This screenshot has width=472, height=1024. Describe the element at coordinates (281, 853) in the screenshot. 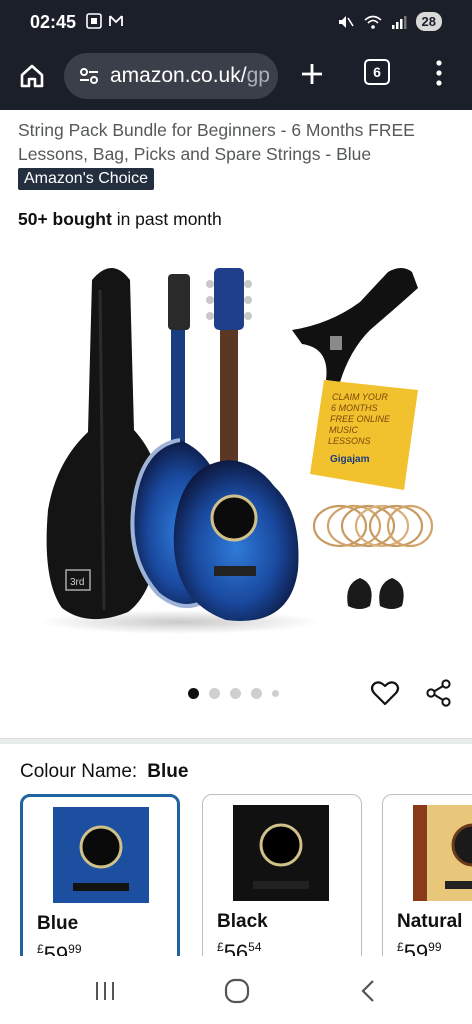

I see `colour-thumb-black` at that location.